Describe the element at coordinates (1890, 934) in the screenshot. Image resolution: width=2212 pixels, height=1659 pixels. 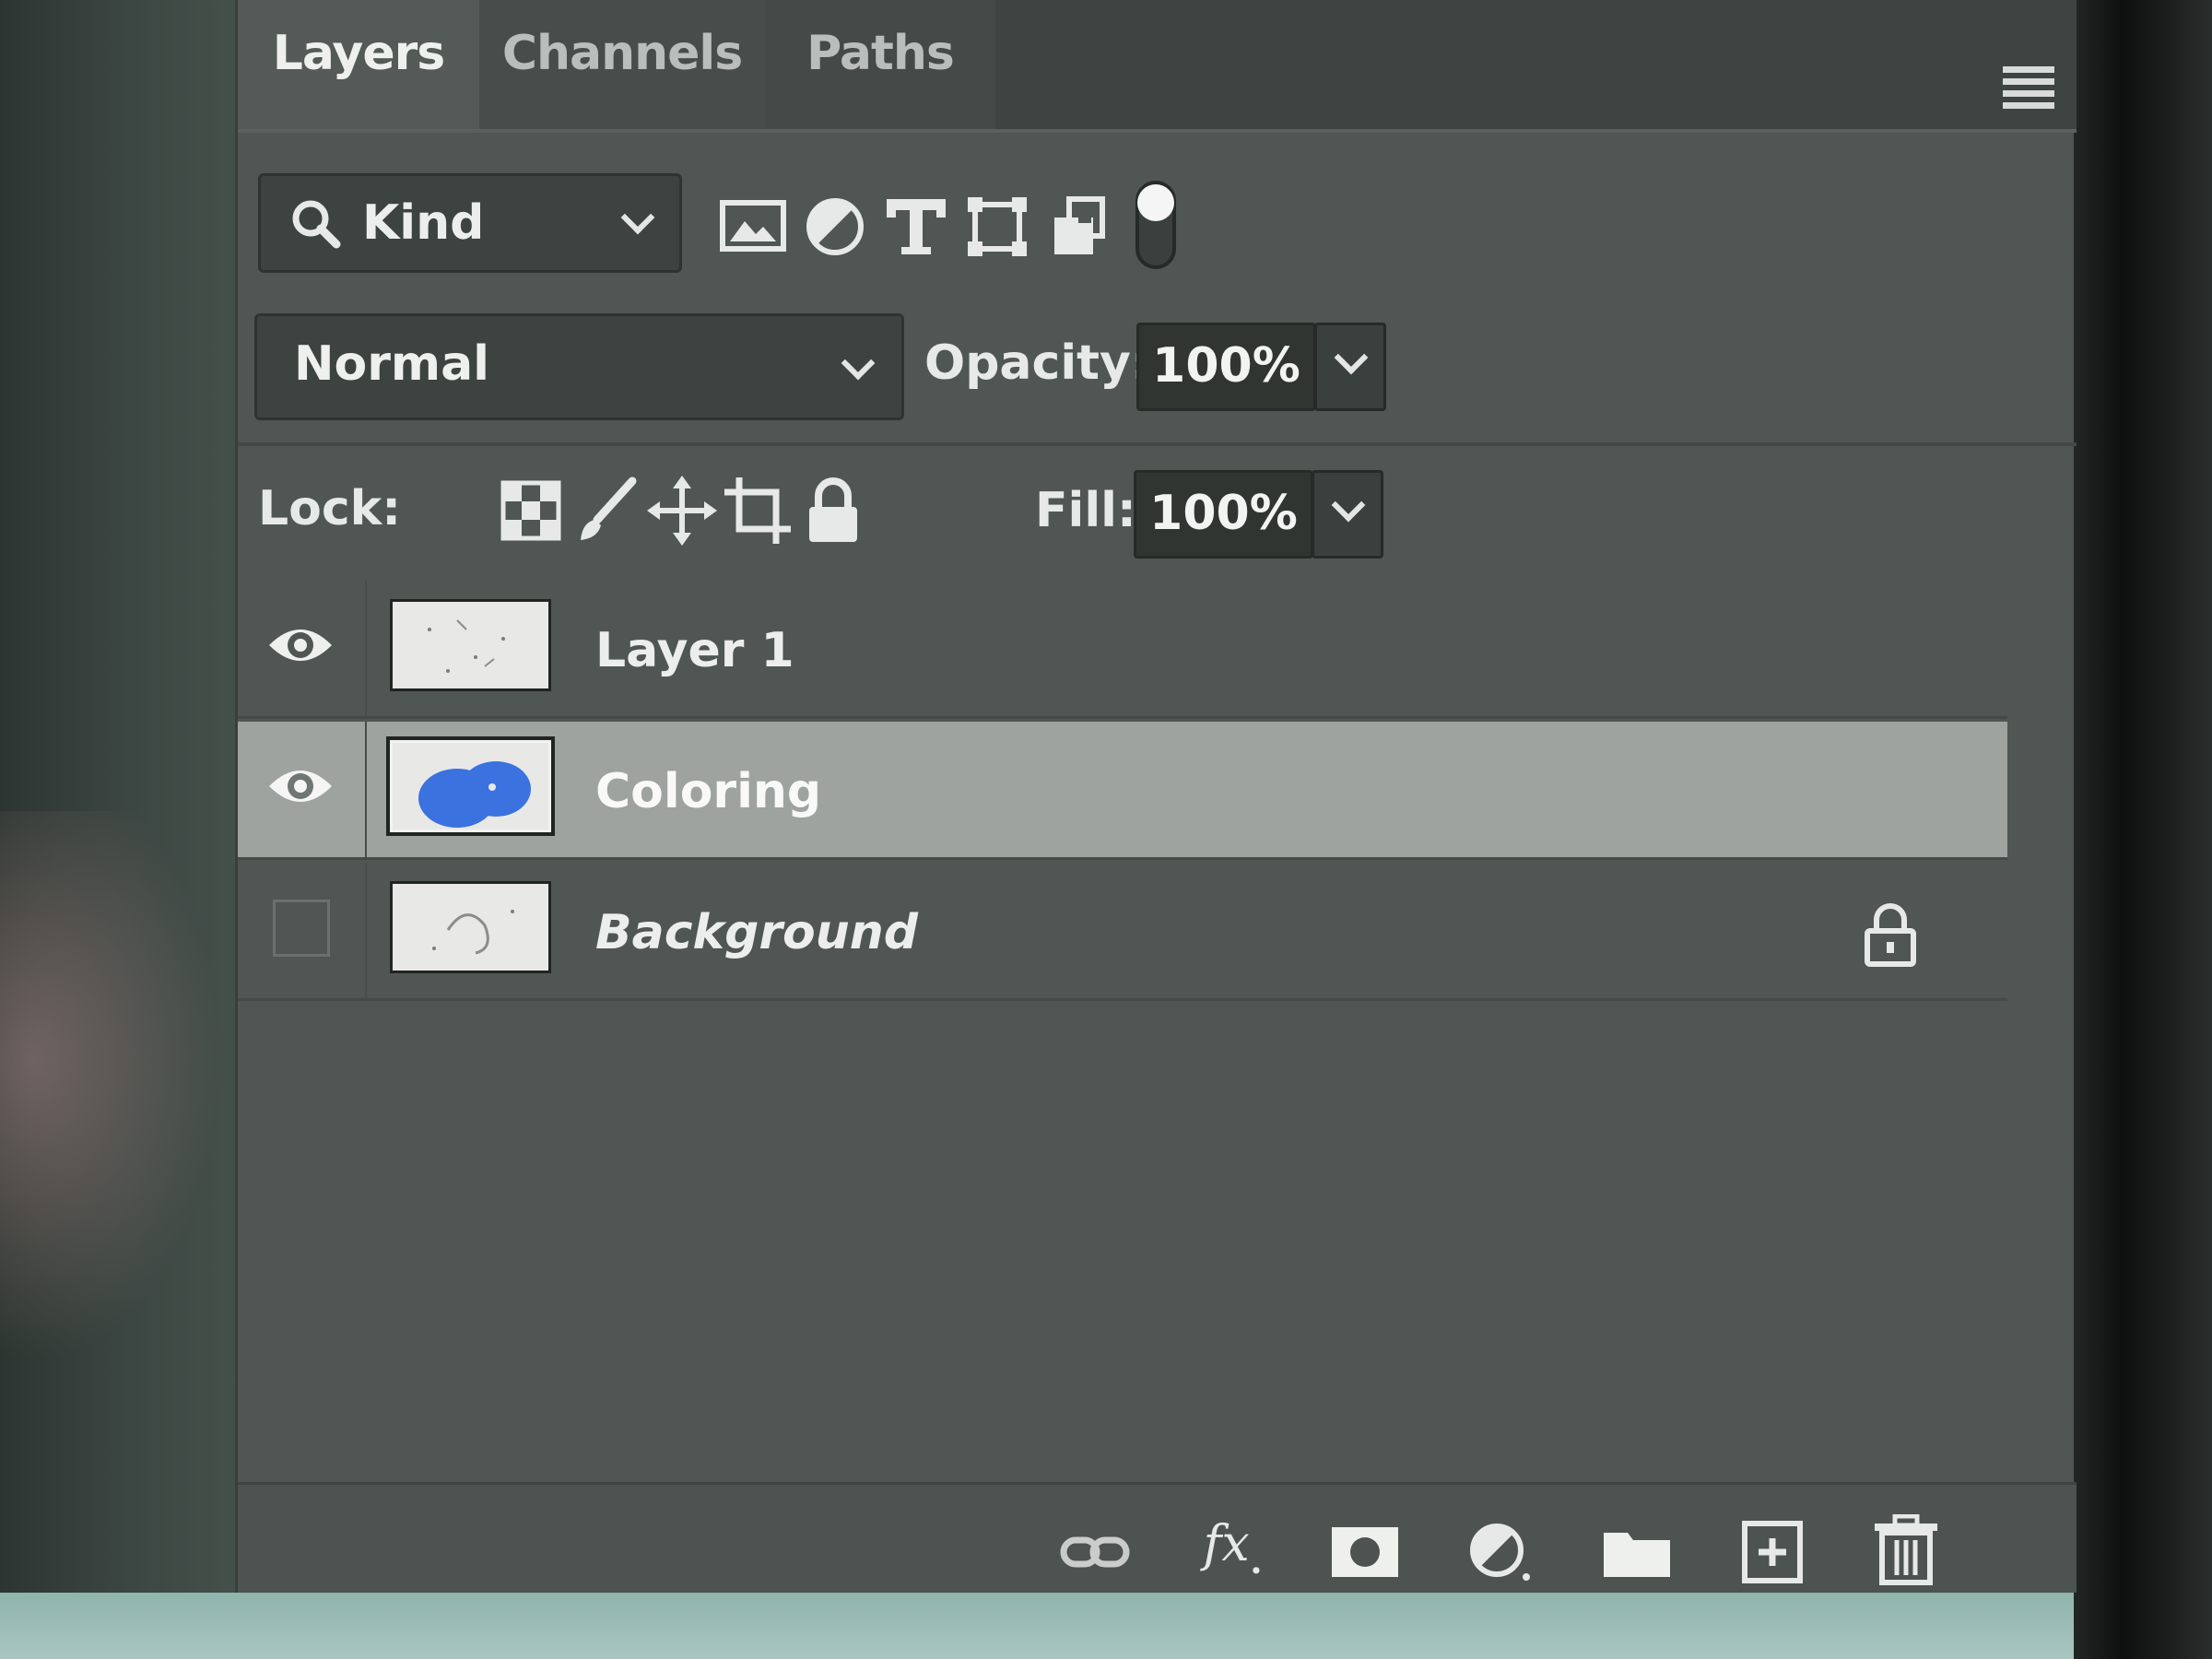
I see `lock-icon` at that location.